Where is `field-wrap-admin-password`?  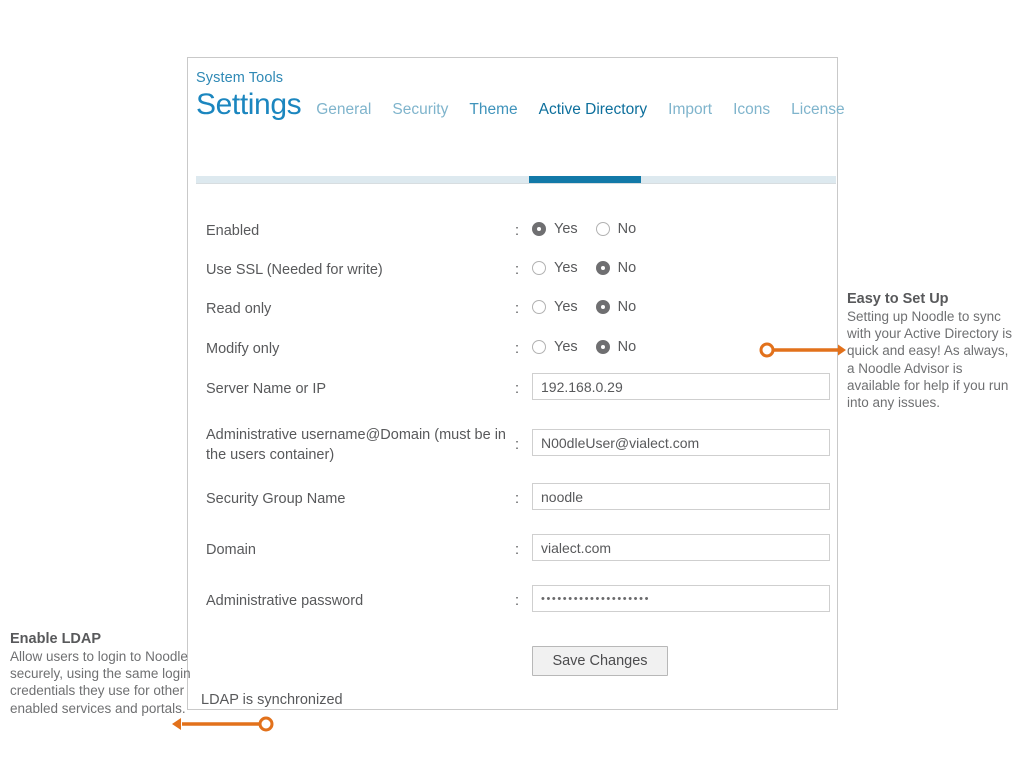 field-wrap-admin-password is located at coordinates (681, 598).